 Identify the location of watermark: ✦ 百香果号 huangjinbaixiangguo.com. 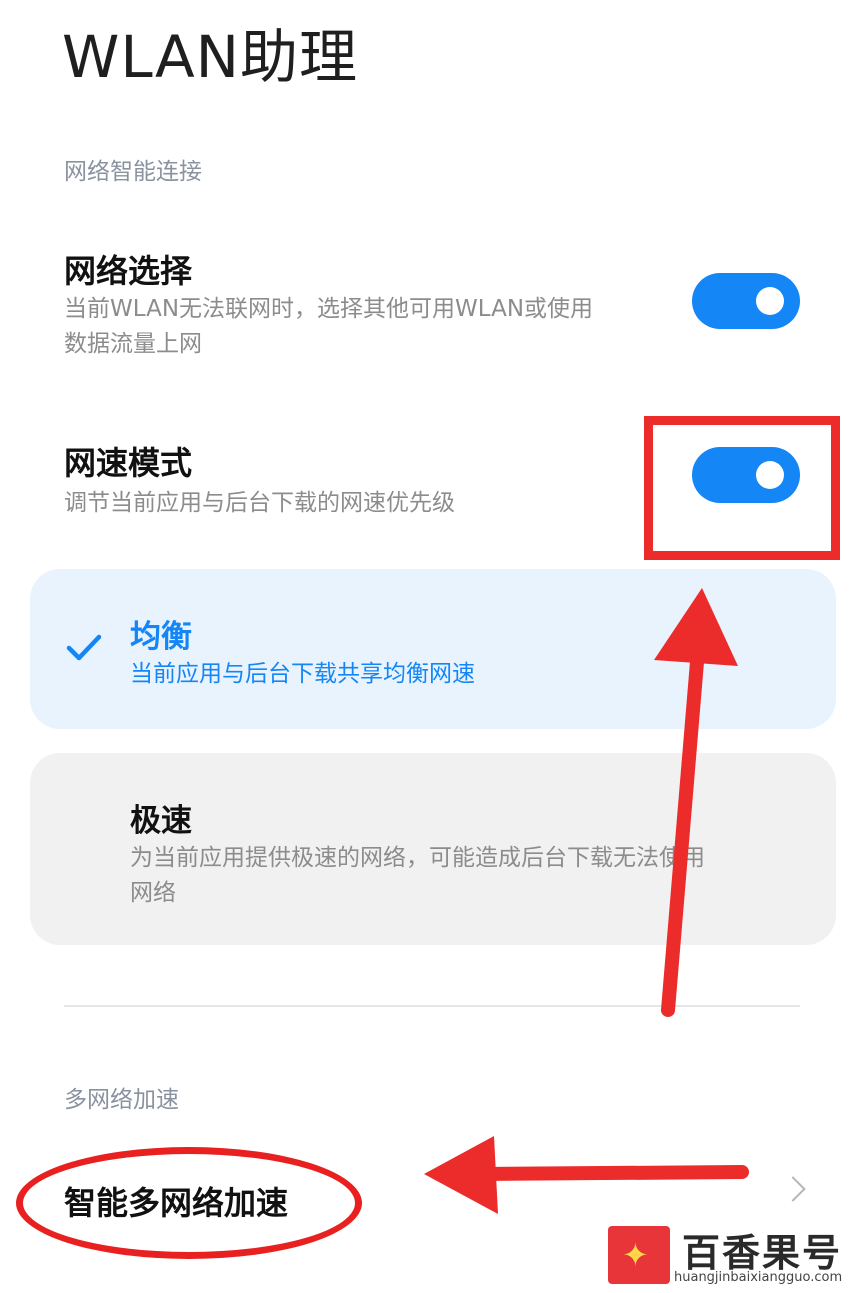
(733, 1255).